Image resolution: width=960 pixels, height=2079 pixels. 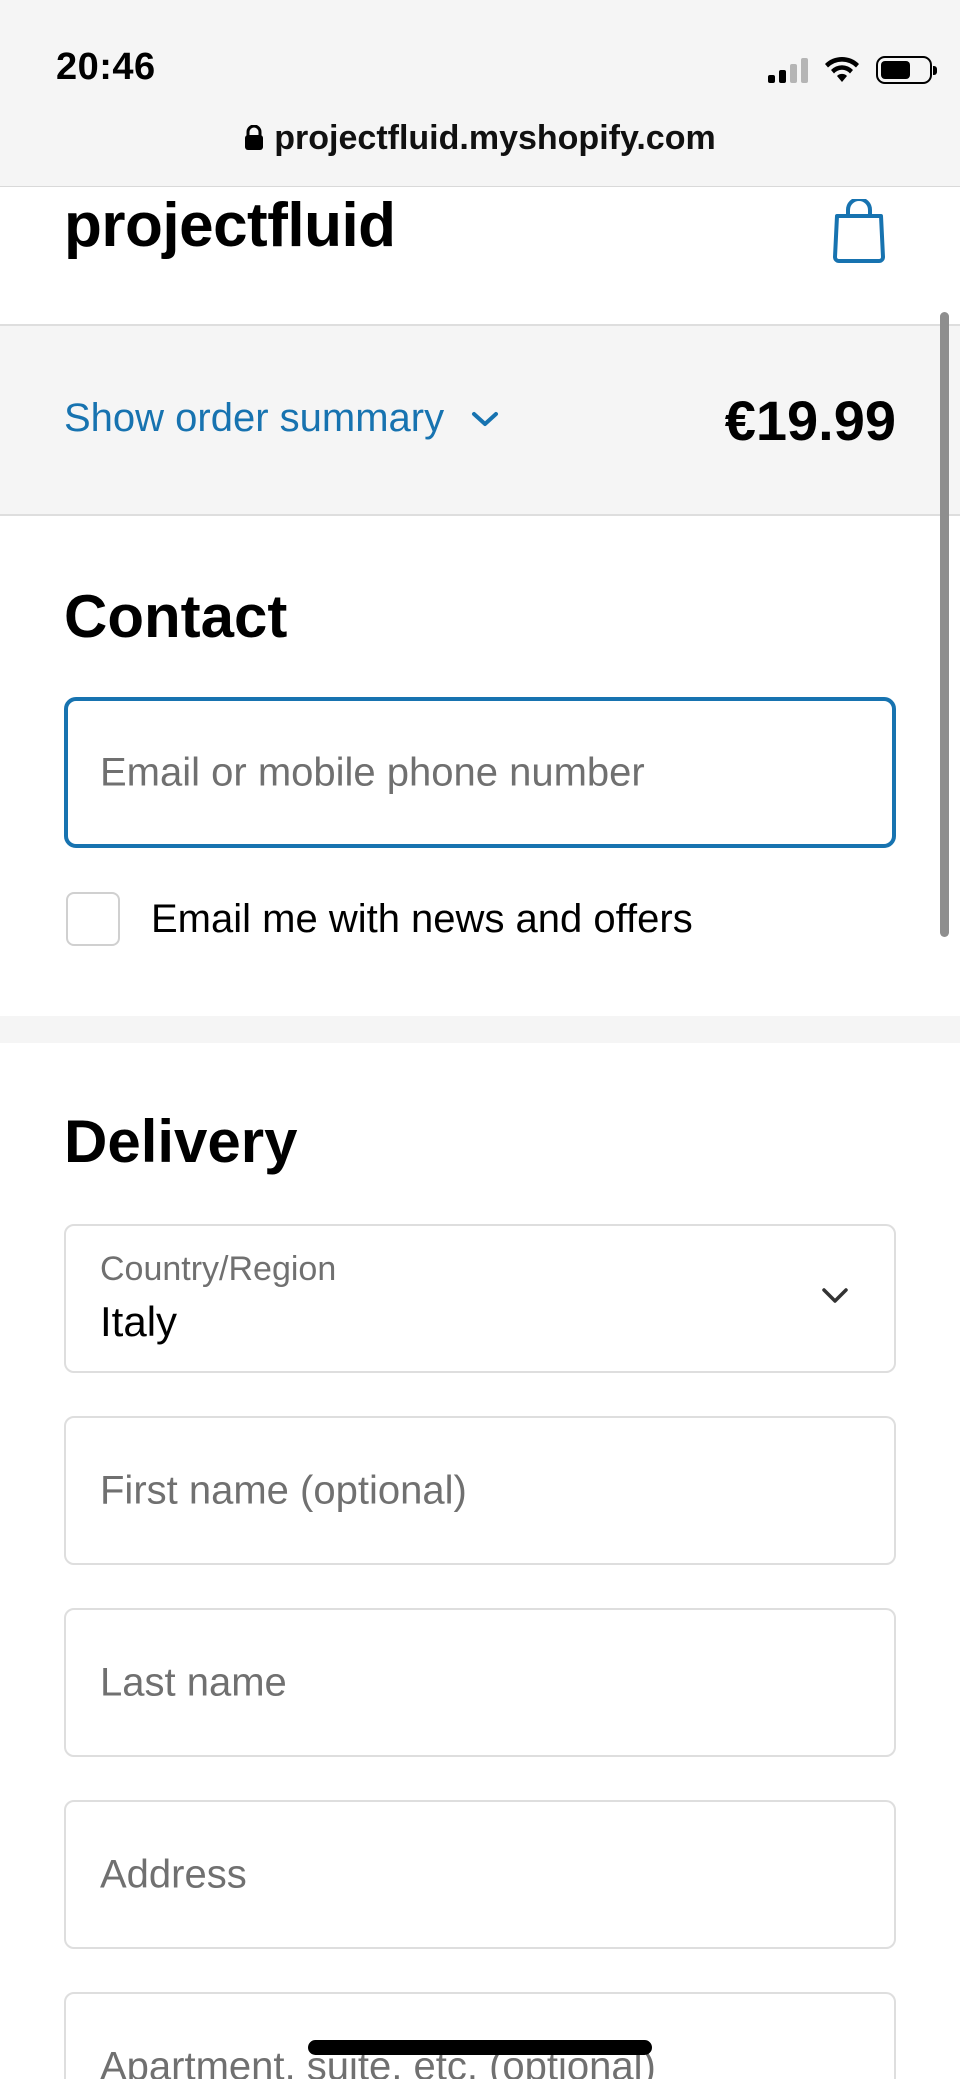 What do you see at coordinates (480, 2047) in the screenshot?
I see `home-indicator` at bounding box center [480, 2047].